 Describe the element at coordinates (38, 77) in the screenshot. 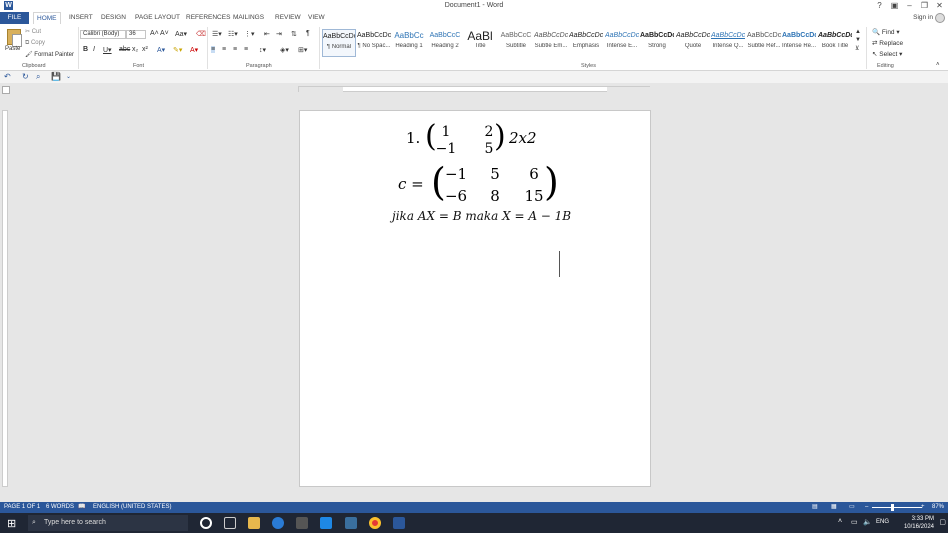

I see `print-preview-icon: ⌕` at that location.